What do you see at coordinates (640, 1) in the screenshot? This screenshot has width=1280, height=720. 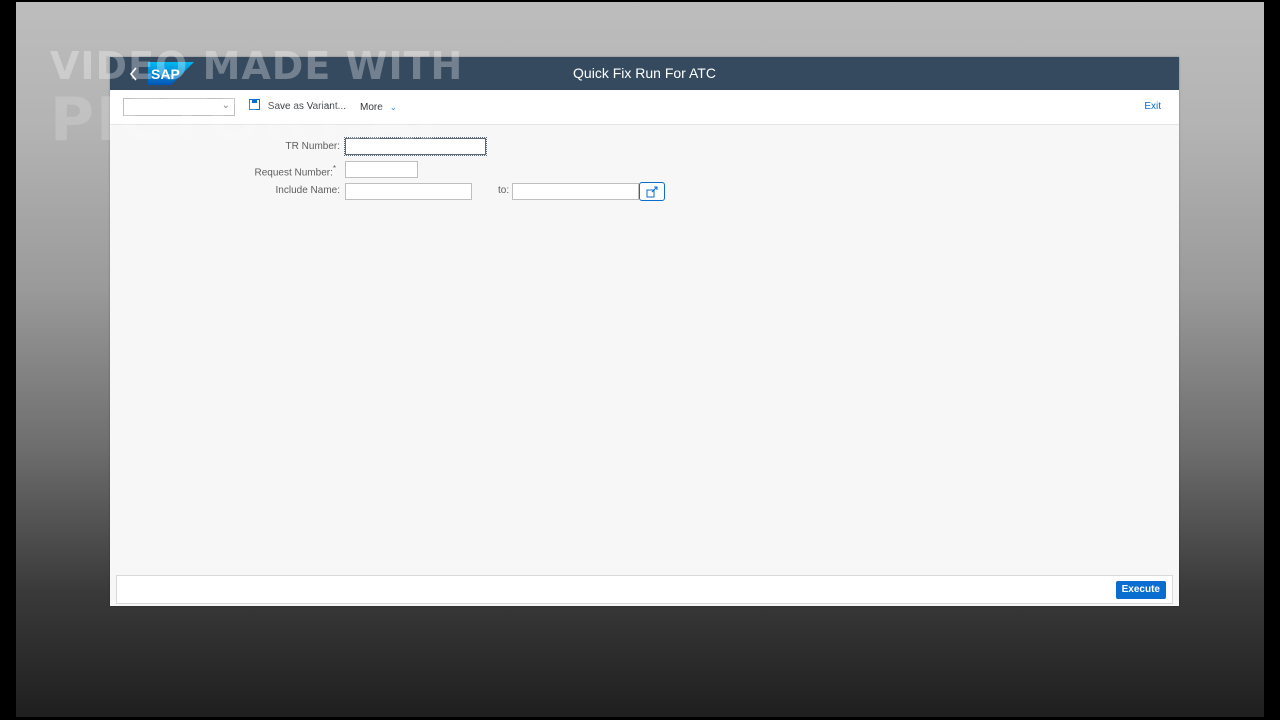 I see `frame-border-top` at bounding box center [640, 1].